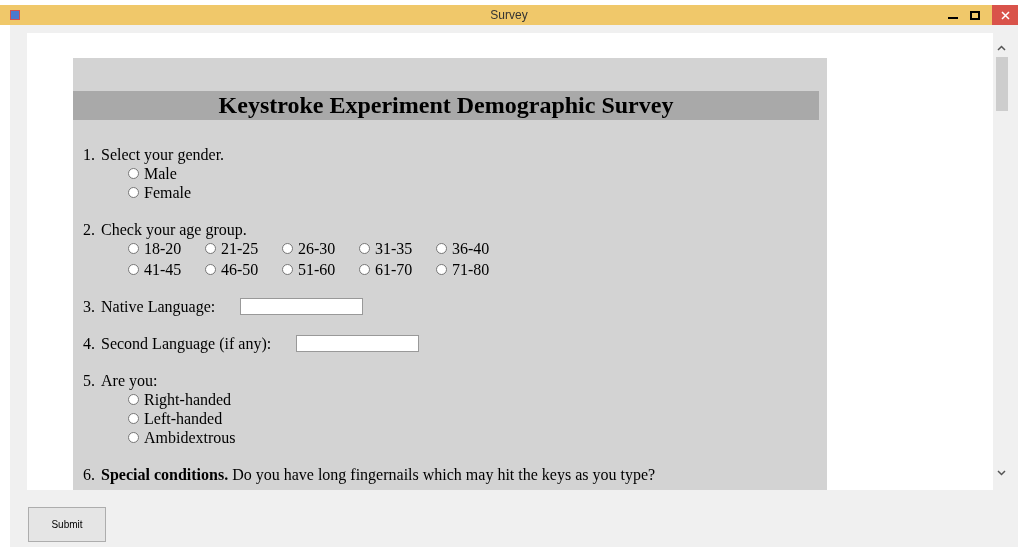 The height and width of the screenshot is (547, 1018). I want to click on survey-title: Keystroke Experiment Demographic Survey, so click(446, 105).